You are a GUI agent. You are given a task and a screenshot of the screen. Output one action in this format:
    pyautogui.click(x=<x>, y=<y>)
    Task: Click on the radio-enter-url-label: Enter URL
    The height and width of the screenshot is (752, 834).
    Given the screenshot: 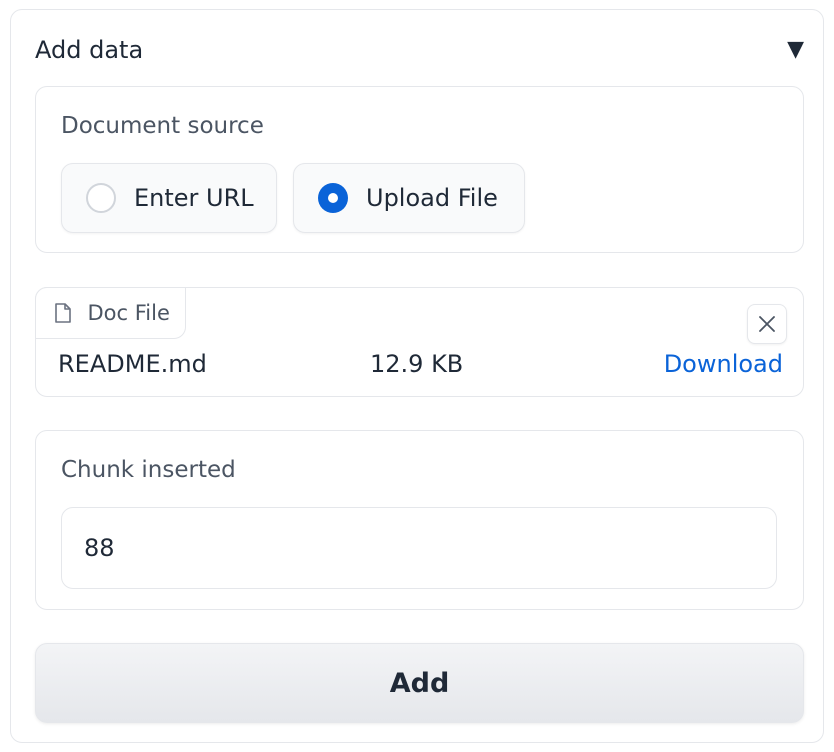 What is the action you would take?
    pyautogui.click(x=194, y=198)
    